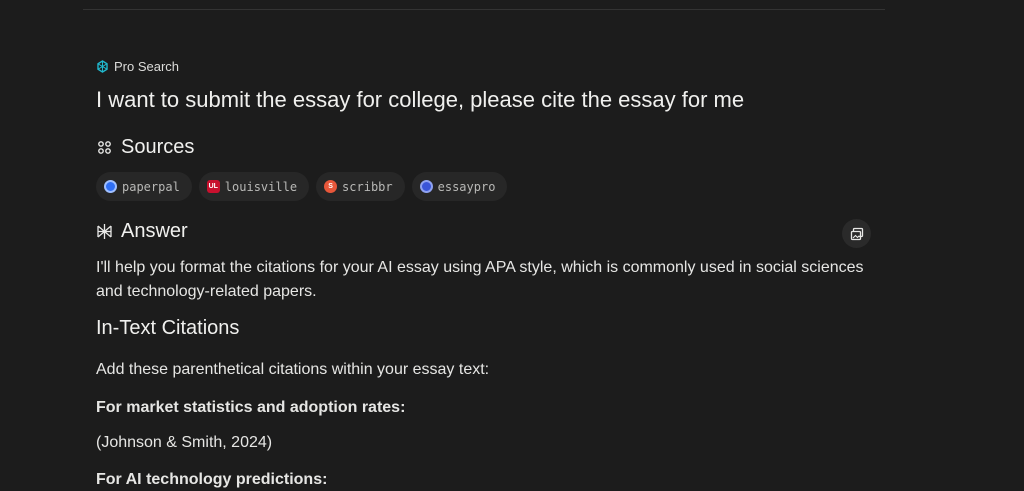  I want to click on answer-heading-text: Answer, so click(154, 231).